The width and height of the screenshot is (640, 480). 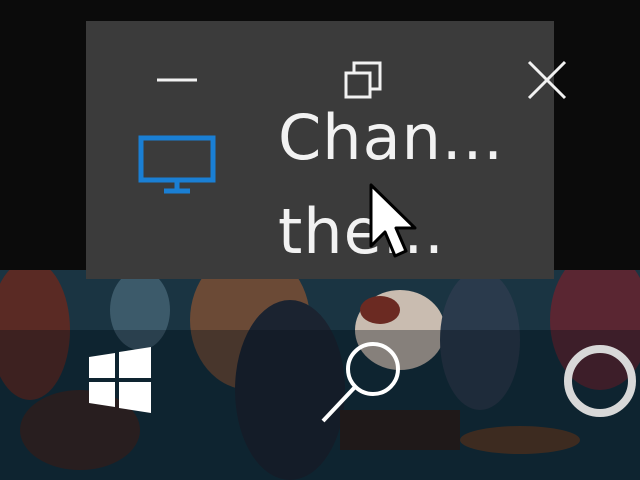 I want to click on cortana-ring-icon, so click(x=600, y=381).